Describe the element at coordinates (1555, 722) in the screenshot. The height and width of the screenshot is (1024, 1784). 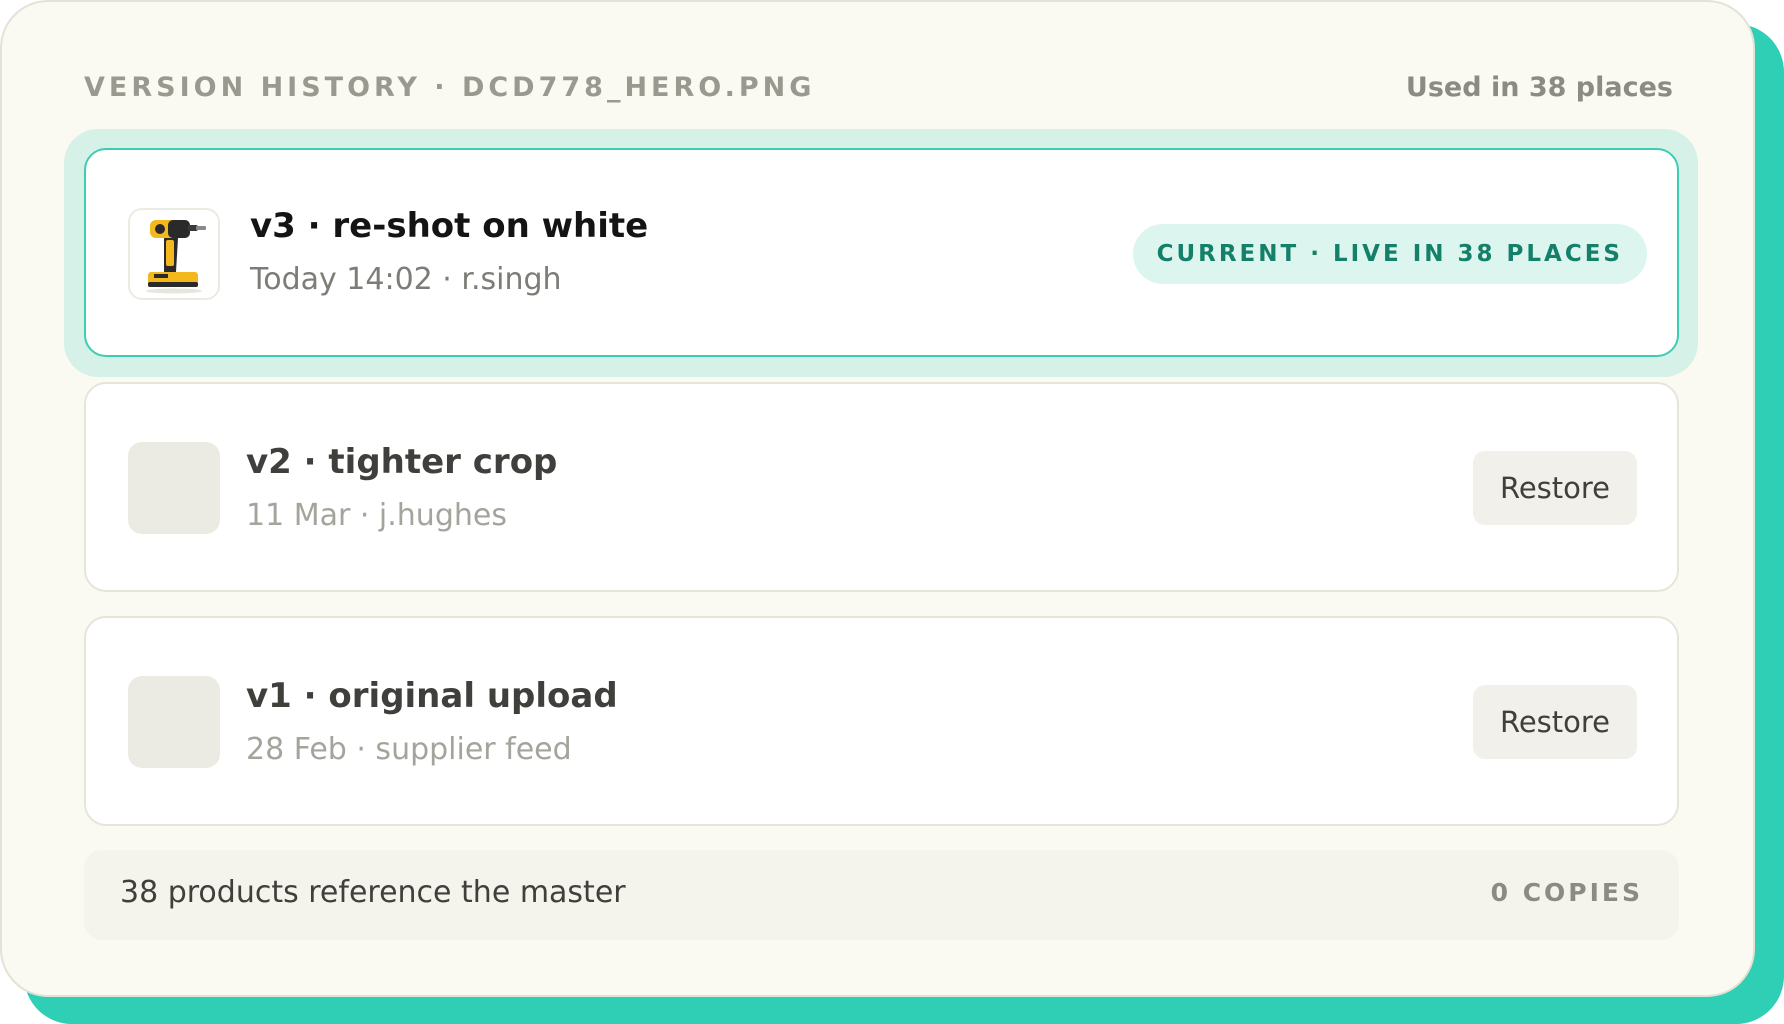
I see `restore-button-v1: Restore` at that location.